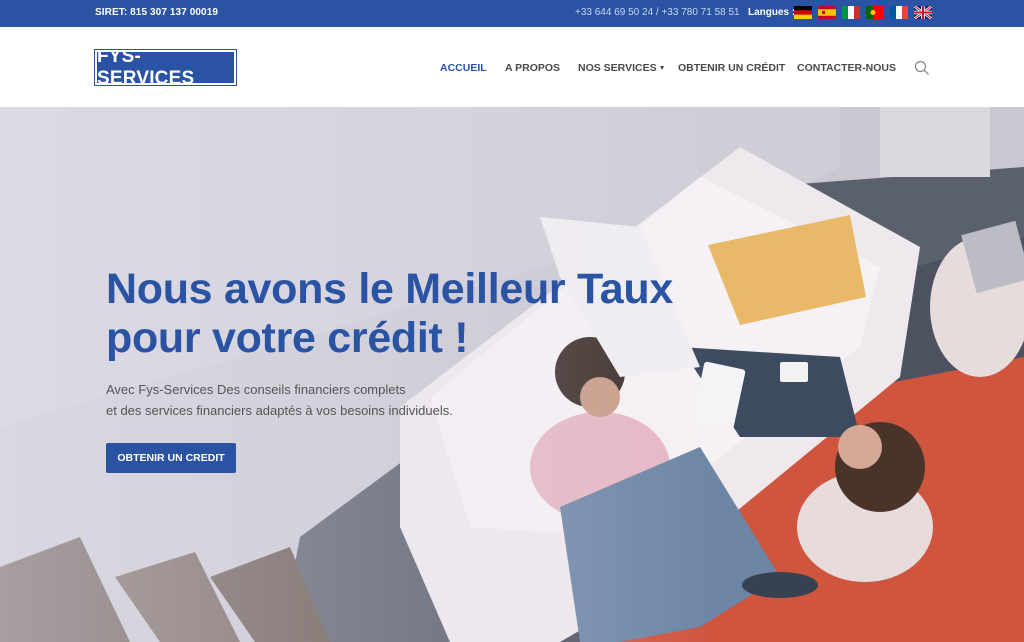 The width and height of the screenshot is (1024, 642). What do you see at coordinates (851, 12) in the screenshot?
I see `italian-flag-icon` at bounding box center [851, 12].